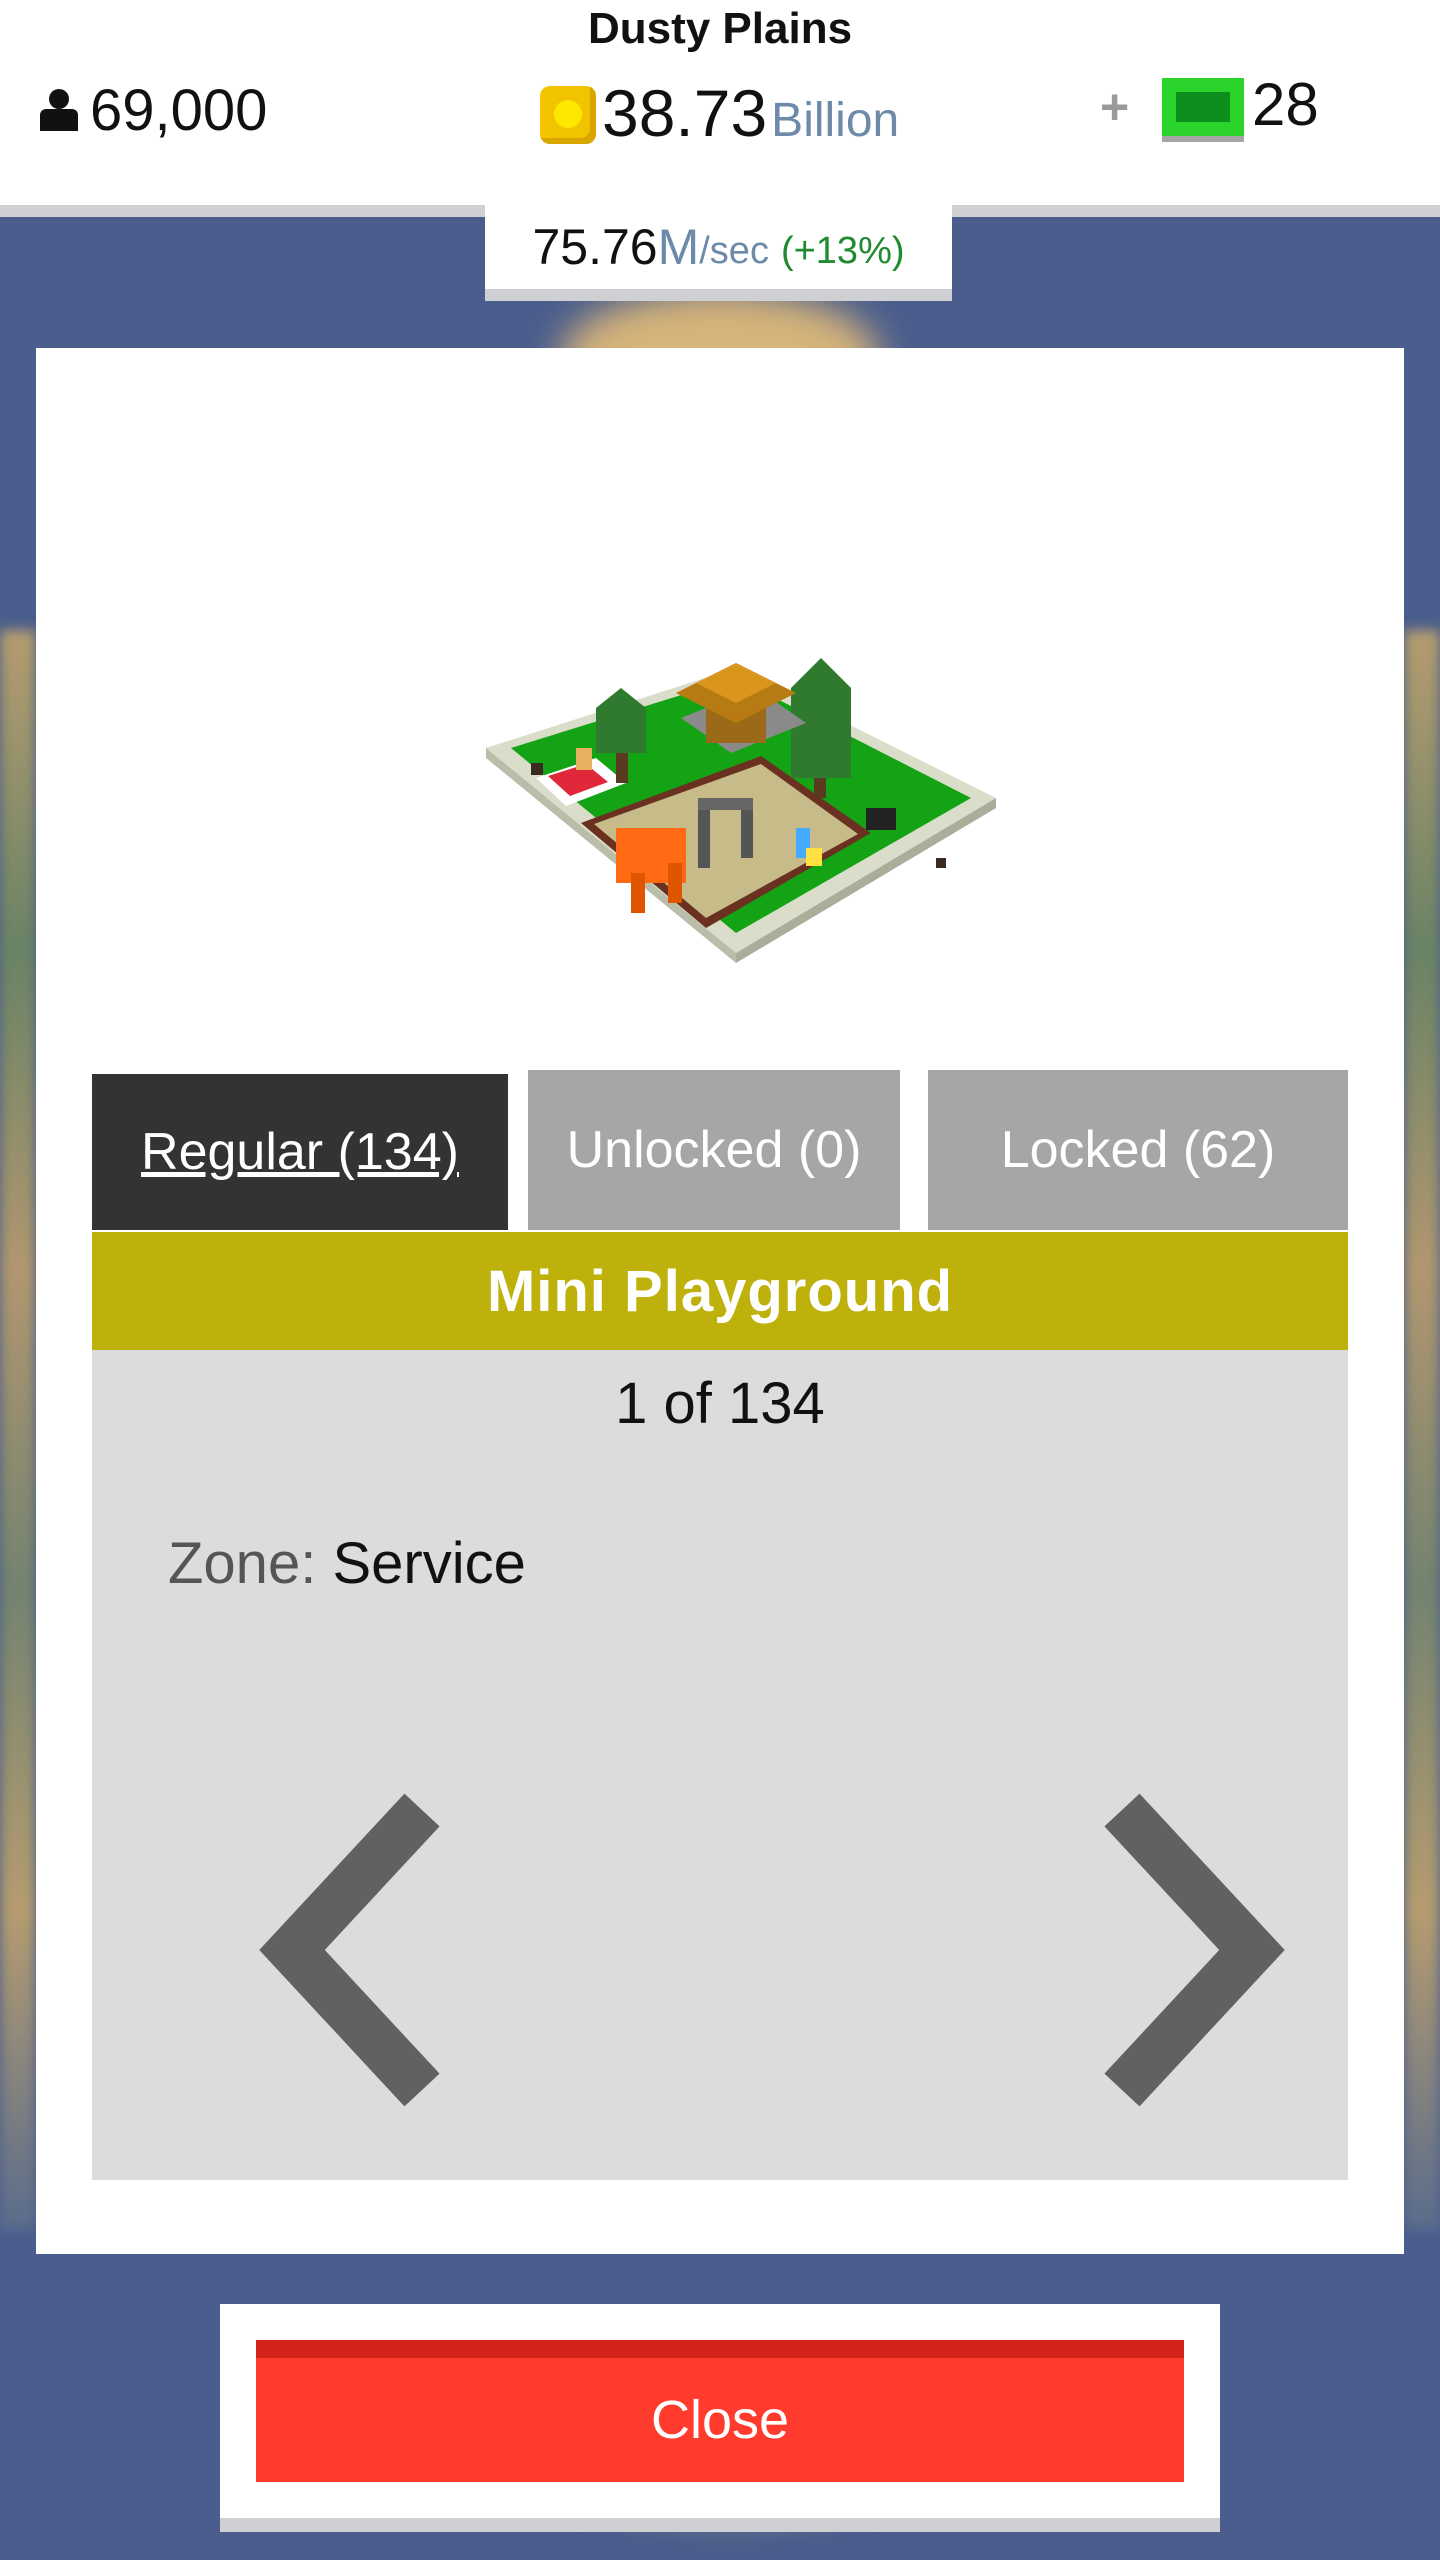 The width and height of the screenshot is (1440, 2560). I want to click on tab-locked: Locked (62), so click(1138, 1150).